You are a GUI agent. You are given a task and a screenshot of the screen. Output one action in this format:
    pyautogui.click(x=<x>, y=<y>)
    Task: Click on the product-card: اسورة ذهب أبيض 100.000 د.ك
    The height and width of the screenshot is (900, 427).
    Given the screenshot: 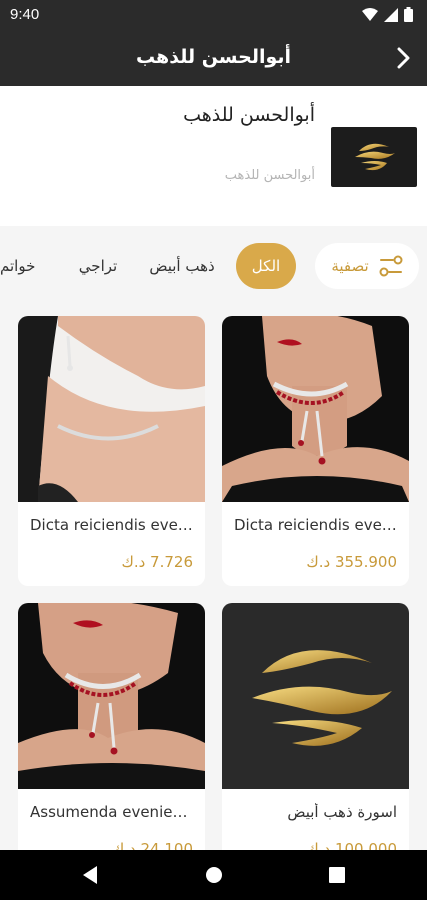 What is the action you would take?
    pyautogui.click(x=315, y=738)
    